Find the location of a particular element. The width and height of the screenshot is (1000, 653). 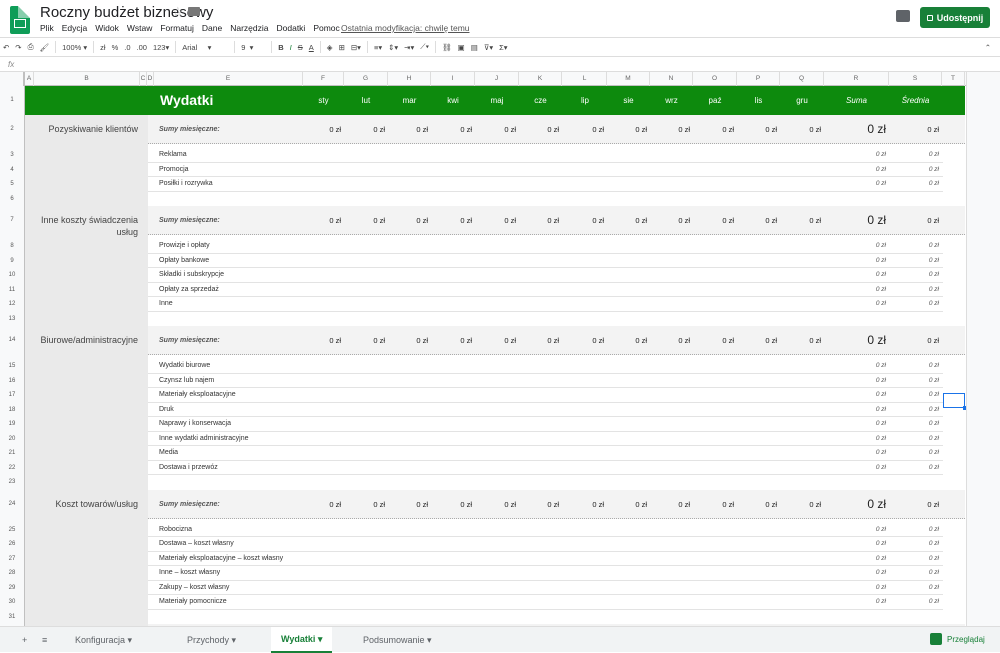

expense-item-row: Materiały pomocnicze 0 zł 0 zł is located at coordinates (545, 602).